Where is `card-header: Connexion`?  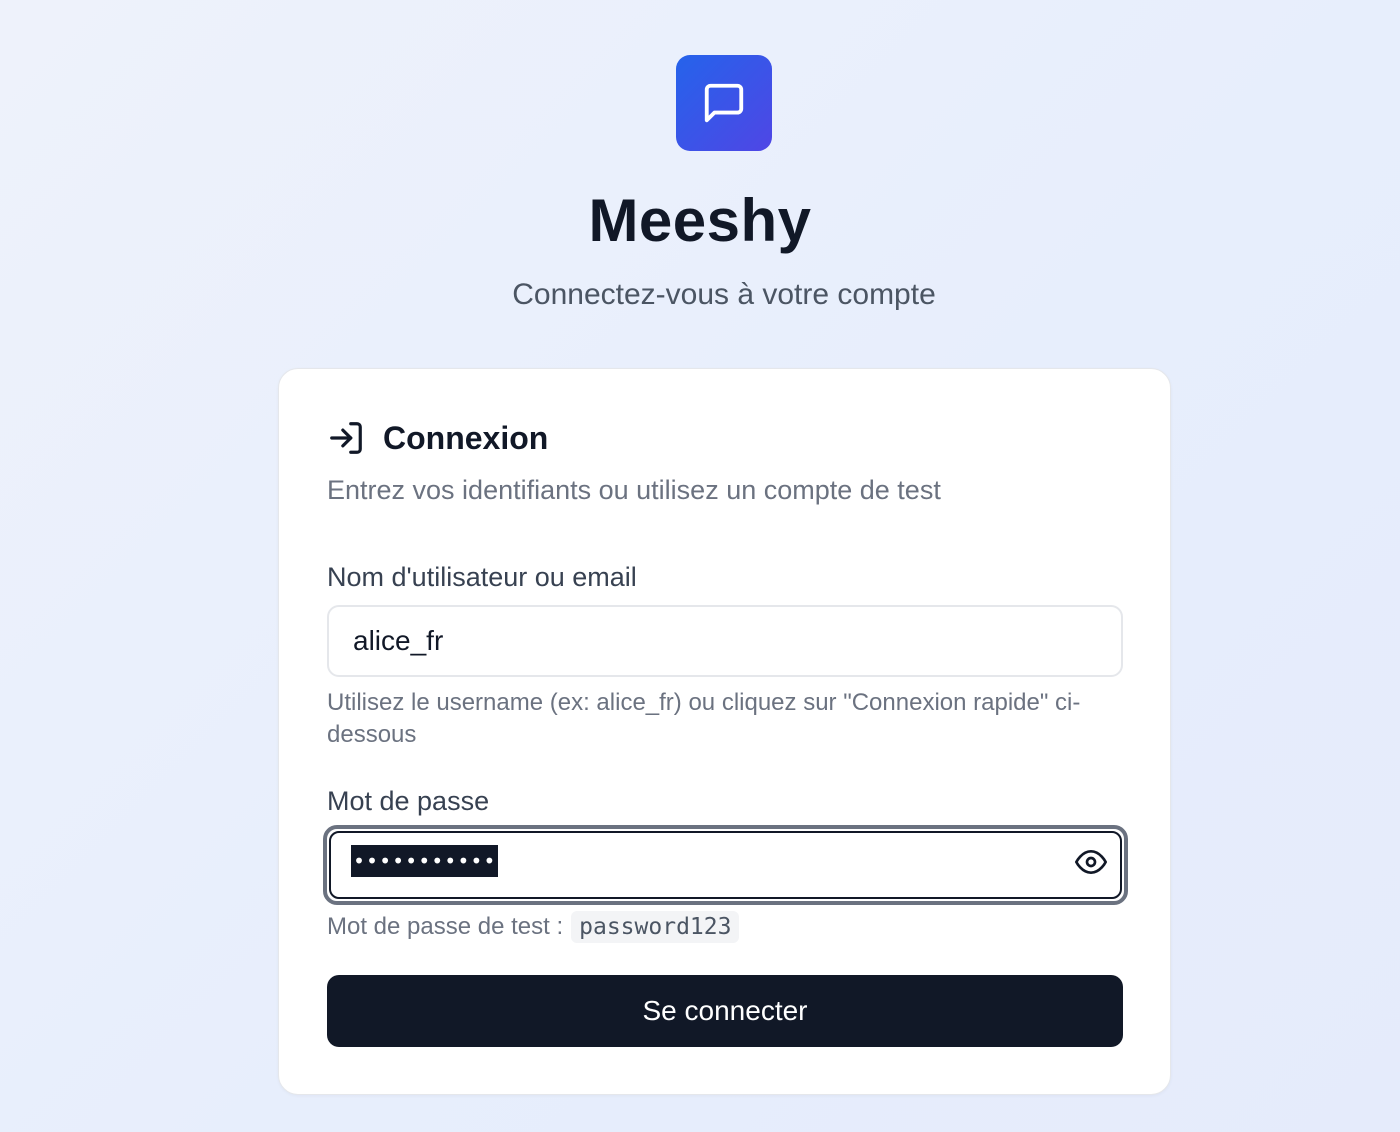 card-header: Connexion is located at coordinates (437, 438).